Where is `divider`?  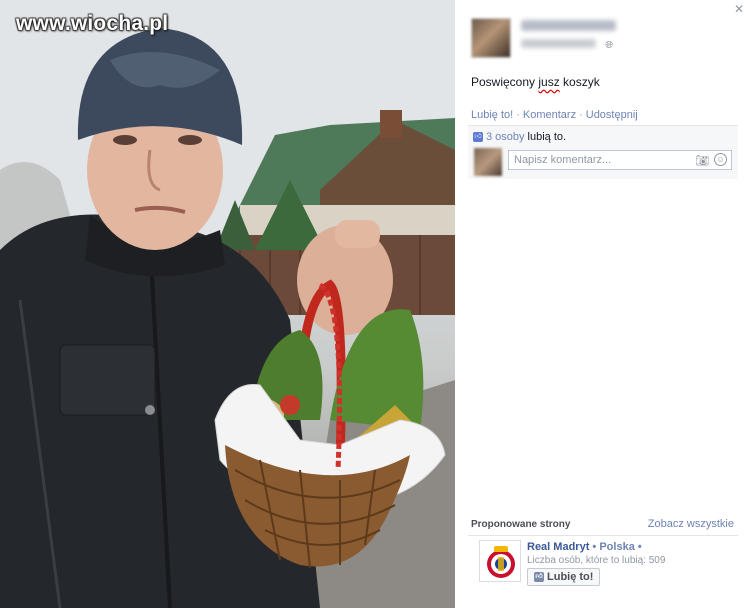 divider is located at coordinates (603, 535).